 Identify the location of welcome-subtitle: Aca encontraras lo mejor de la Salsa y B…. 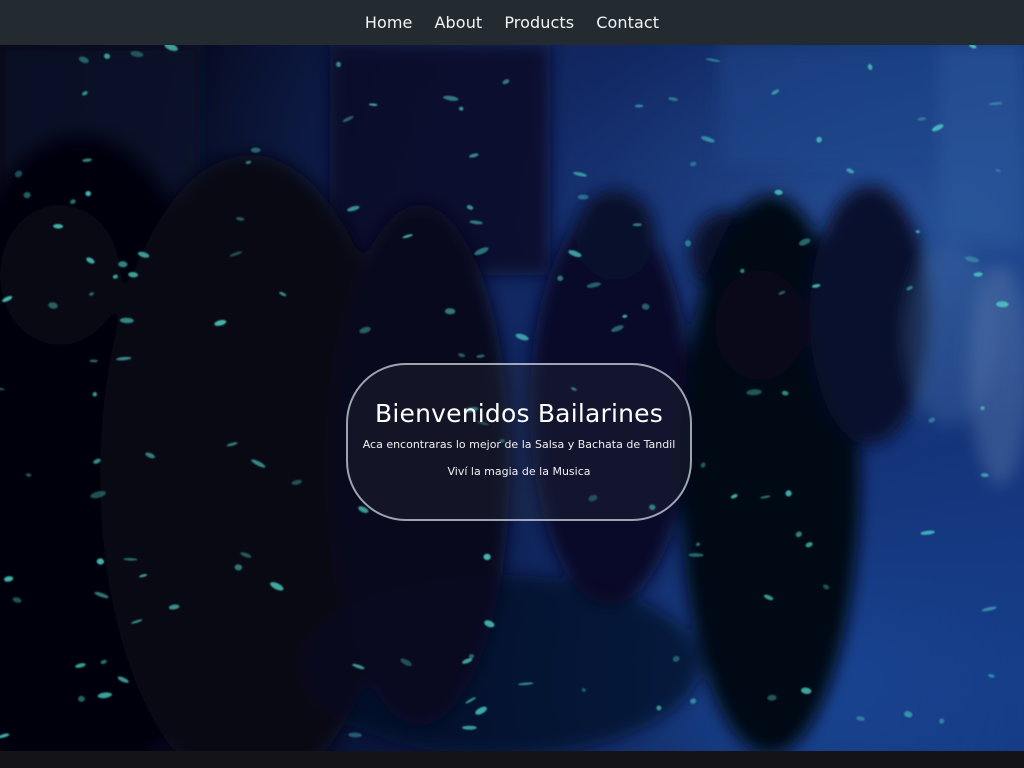
(519, 444).